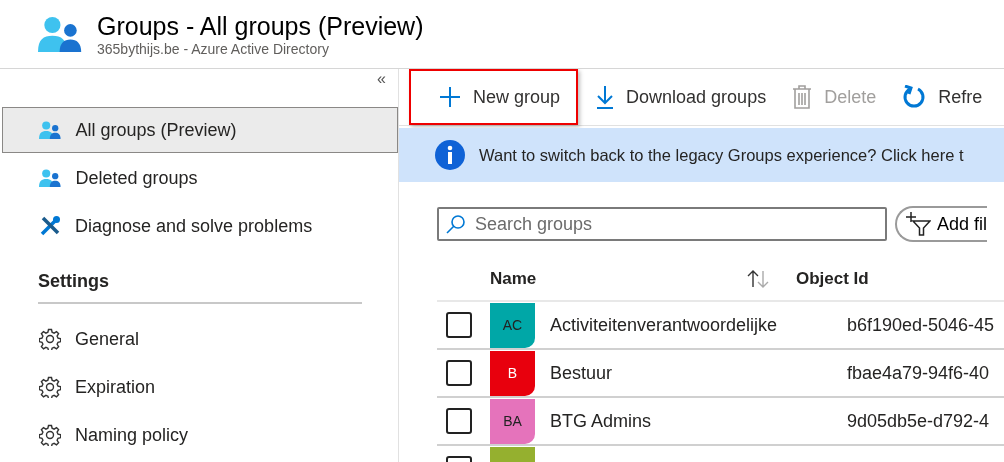  Describe the element at coordinates (758, 279) in the screenshot. I see `sort-icon` at that location.